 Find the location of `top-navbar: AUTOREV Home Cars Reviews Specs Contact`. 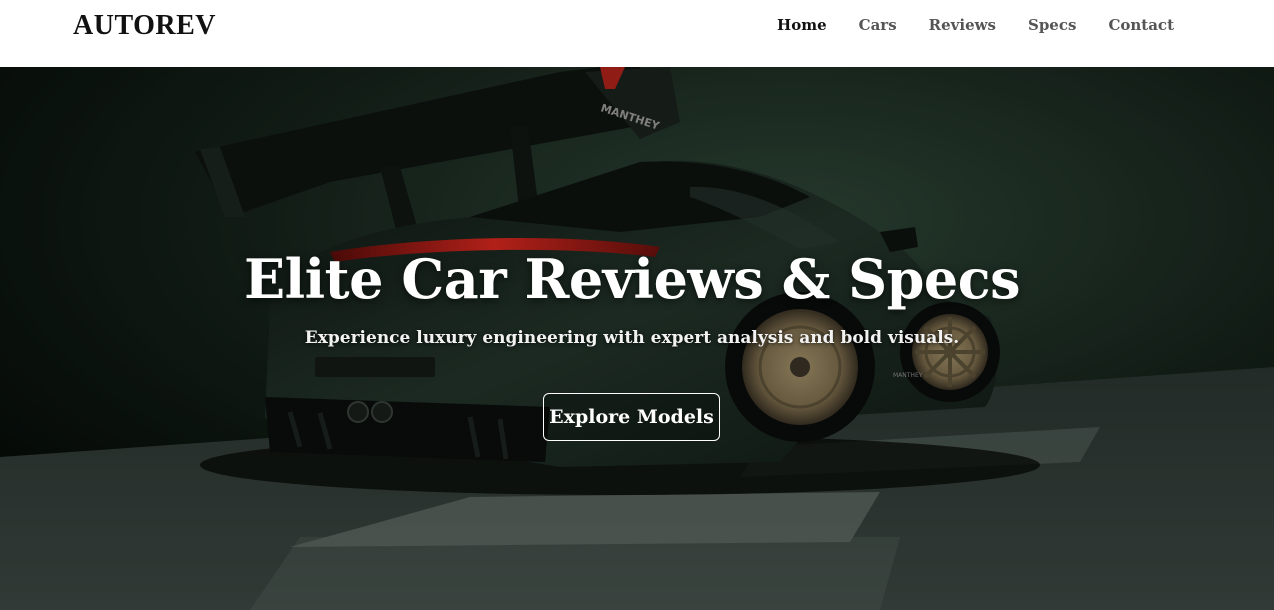

top-navbar: AUTOREV Home Cars Reviews Specs Contact is located at coordinates (637, 33).